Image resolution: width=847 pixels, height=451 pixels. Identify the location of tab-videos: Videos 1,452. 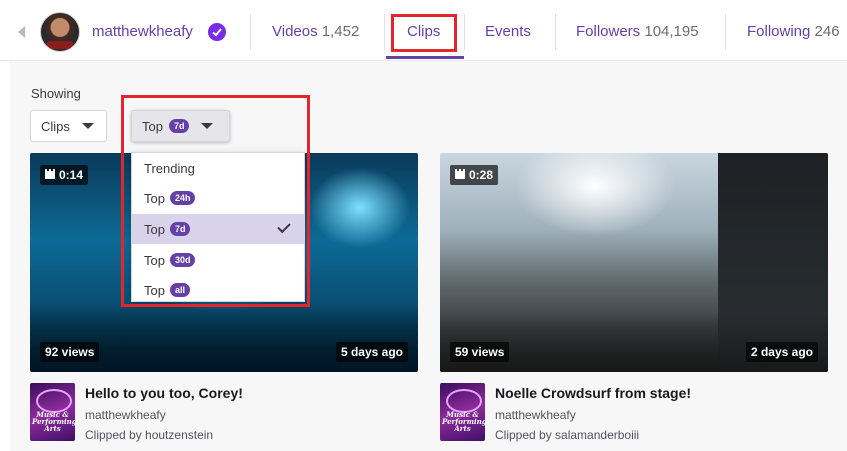
(315, 31).